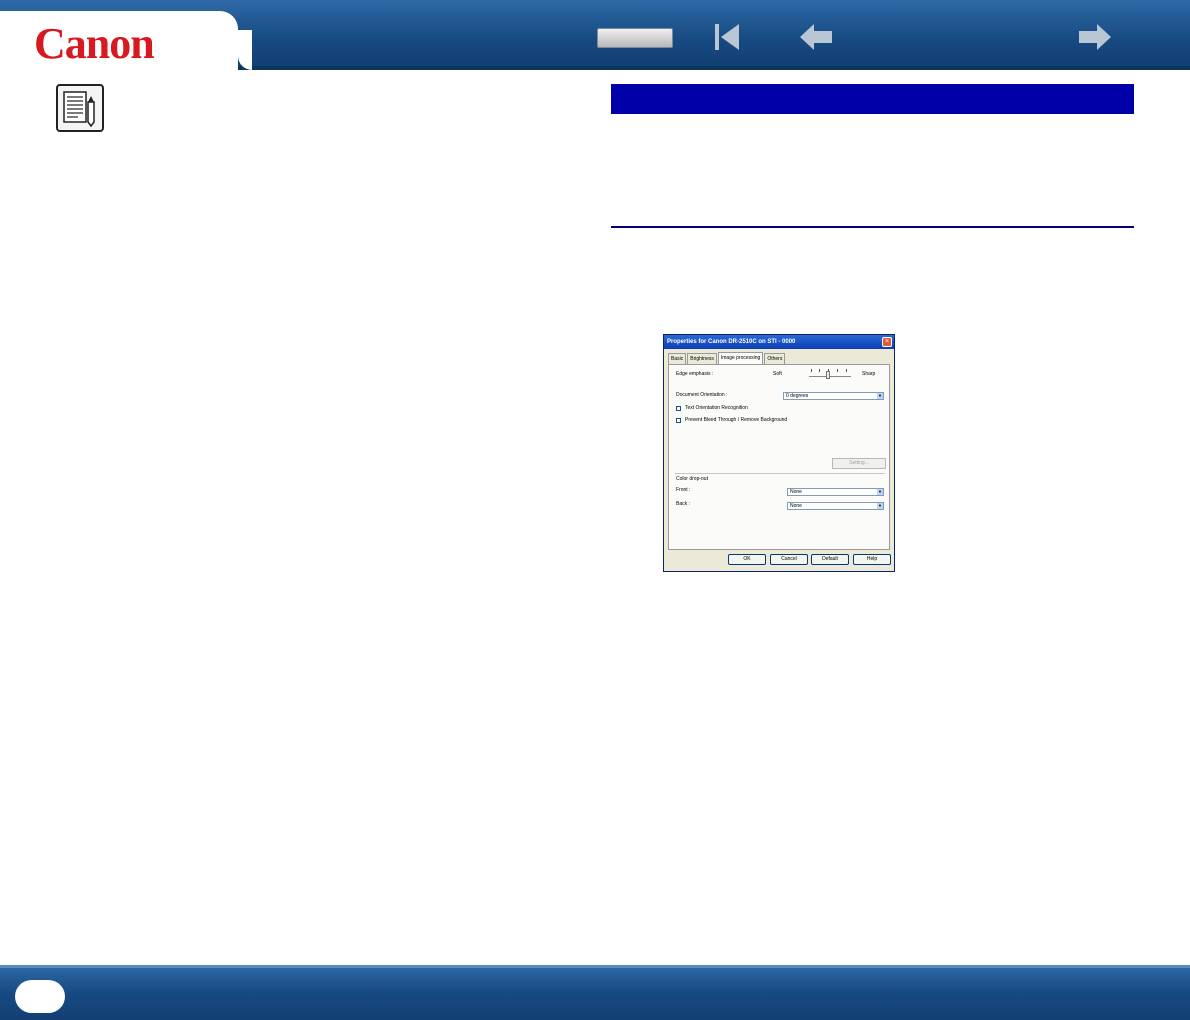 The image size is (1190, 1020). What do you see at coordinates (678, 408) in the screenshot?
I see `text-orientation-checkbox` at bounding box center [678, 408].